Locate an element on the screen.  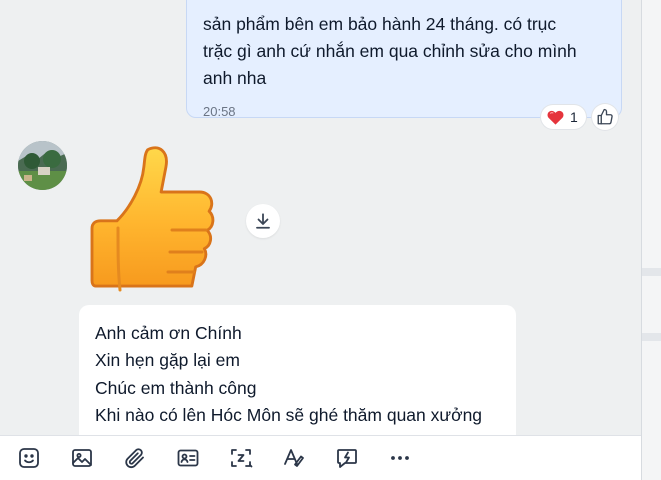
text-format-button is located at coordinates (294, 458).